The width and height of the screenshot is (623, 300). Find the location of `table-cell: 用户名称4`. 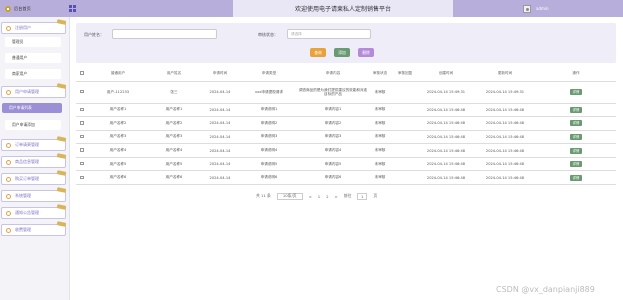

table-cell: 用户名称4 is located at coordinates (118, 150).